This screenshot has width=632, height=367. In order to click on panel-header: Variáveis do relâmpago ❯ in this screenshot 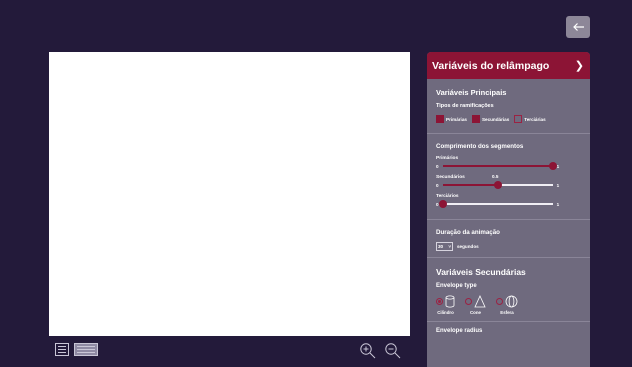, I will do `click(508, 65)`.